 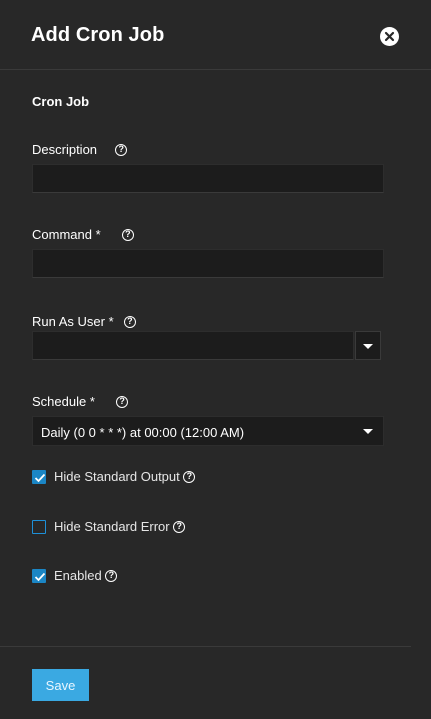 I want to click on command-label: Command *, so click(x=66, y=234).